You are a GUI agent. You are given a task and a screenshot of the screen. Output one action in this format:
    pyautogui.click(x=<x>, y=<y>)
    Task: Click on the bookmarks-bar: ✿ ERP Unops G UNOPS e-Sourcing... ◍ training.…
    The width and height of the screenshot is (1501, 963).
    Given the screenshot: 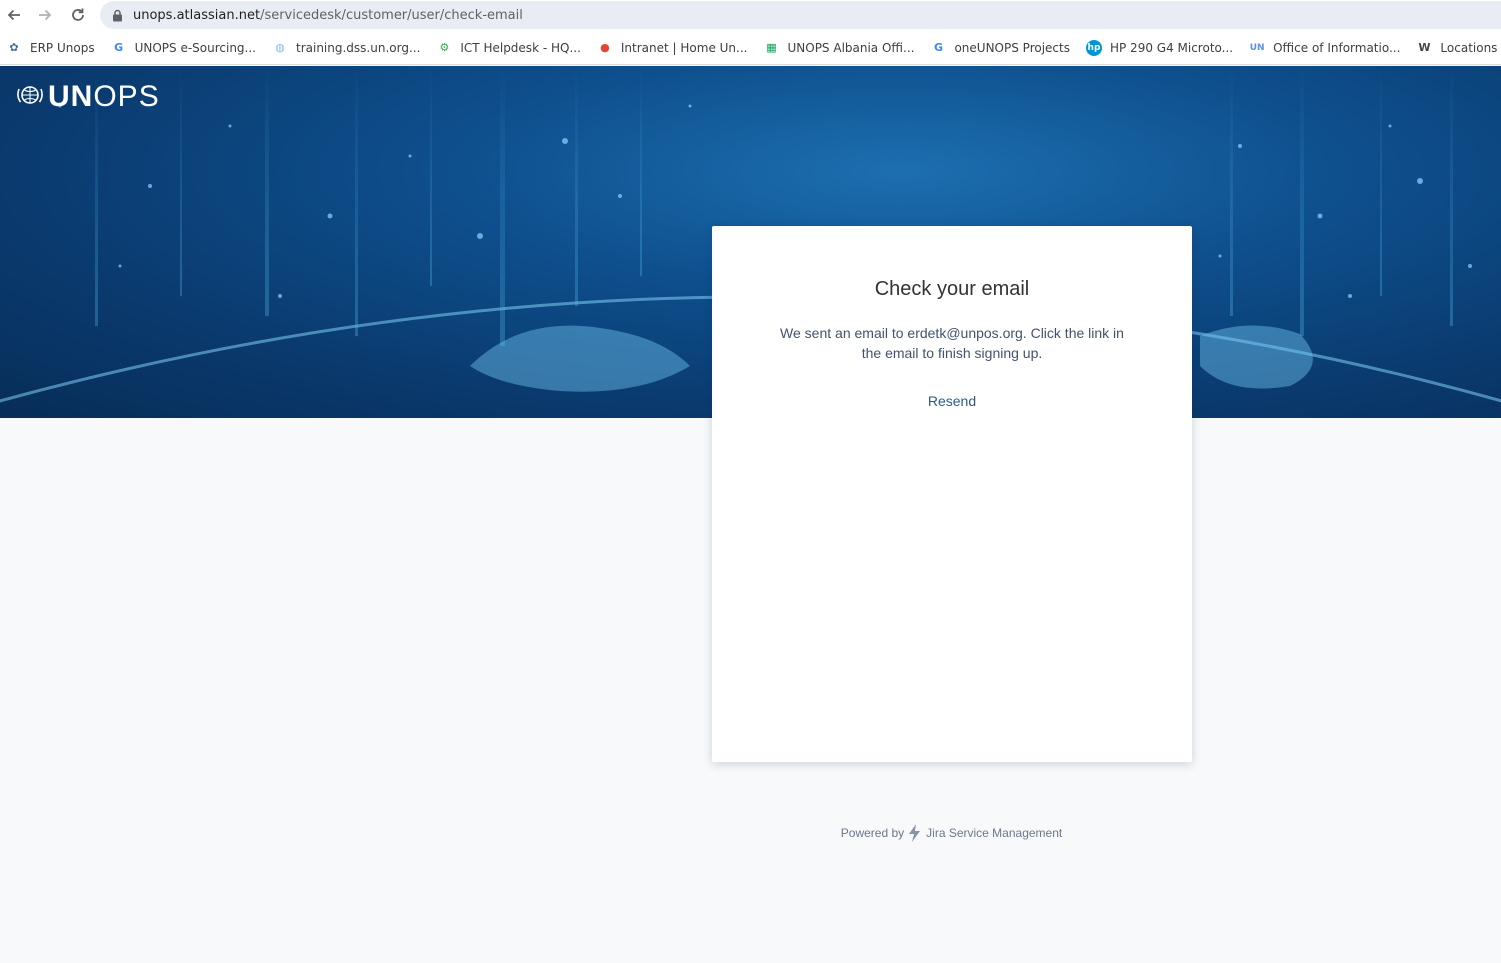 What is the action you would take?
    pyautogui.click(x=750, y=48)
    